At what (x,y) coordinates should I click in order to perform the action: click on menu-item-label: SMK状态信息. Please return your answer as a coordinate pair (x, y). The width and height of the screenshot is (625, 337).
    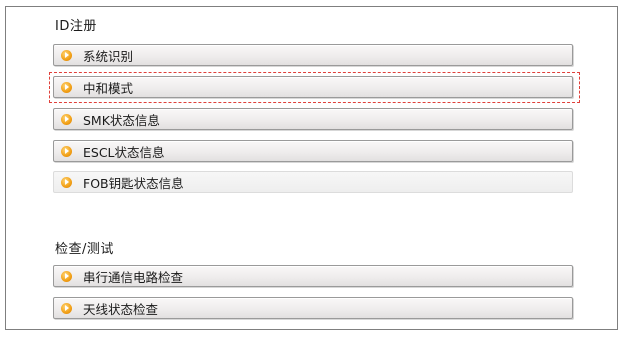
    Looking at the image, I should click on (121, 120).